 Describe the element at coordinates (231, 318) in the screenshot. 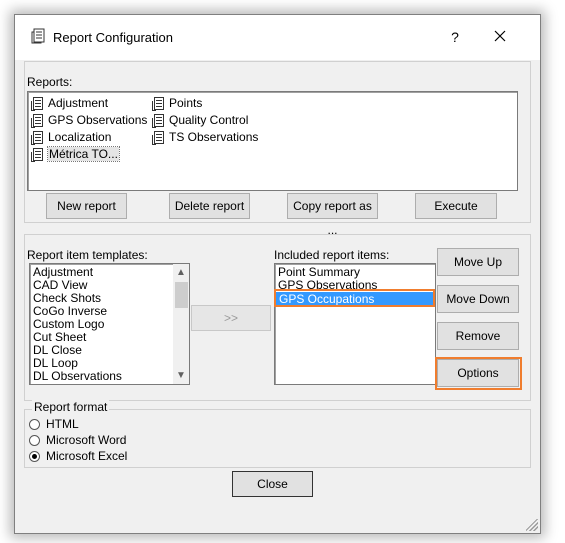

I see `add-item-button: >>` at that location.